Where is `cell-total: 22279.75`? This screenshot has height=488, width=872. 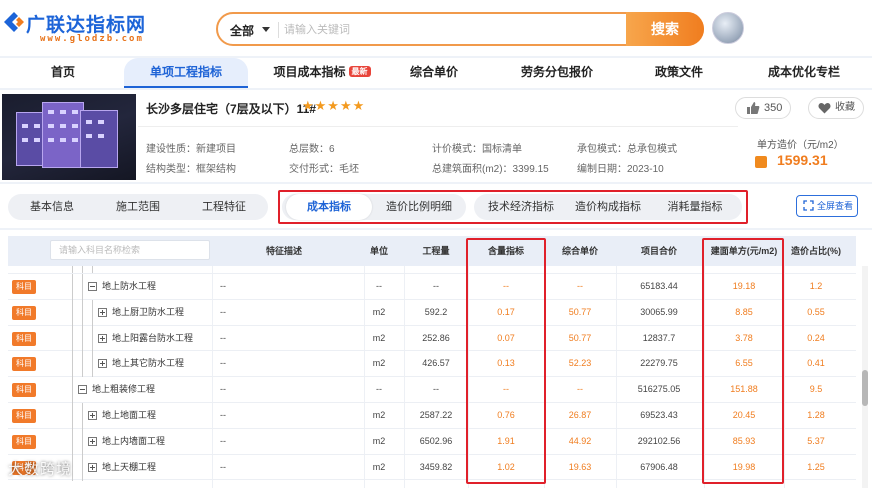 cell-total: 22279.75 is located at coordinates (659, 363).